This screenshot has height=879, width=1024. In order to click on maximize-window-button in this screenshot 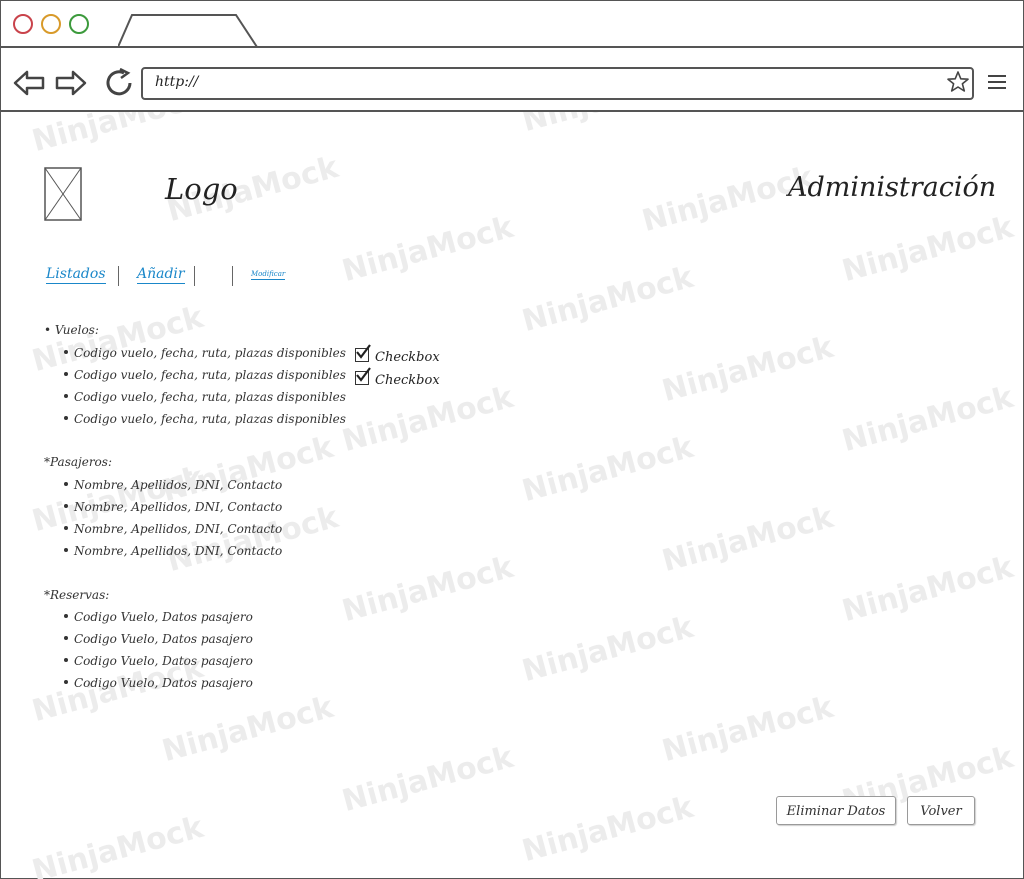, I will do `click(79, 24)`.